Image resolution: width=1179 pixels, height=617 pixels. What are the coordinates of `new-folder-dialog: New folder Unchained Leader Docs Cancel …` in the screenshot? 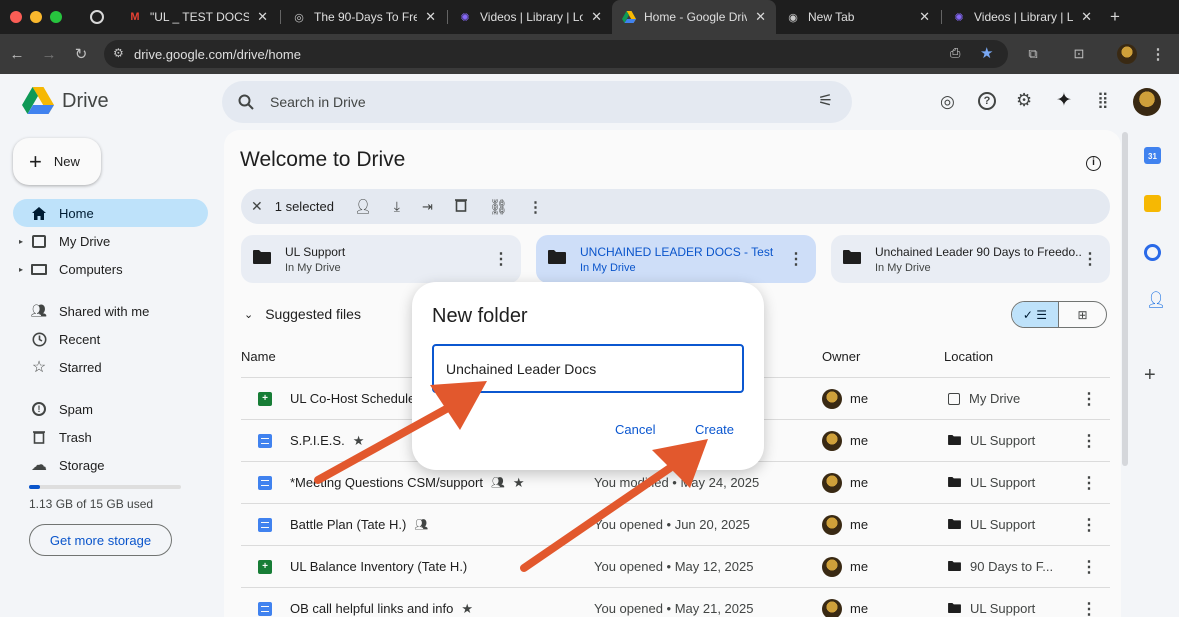 It's located at (588, 376).